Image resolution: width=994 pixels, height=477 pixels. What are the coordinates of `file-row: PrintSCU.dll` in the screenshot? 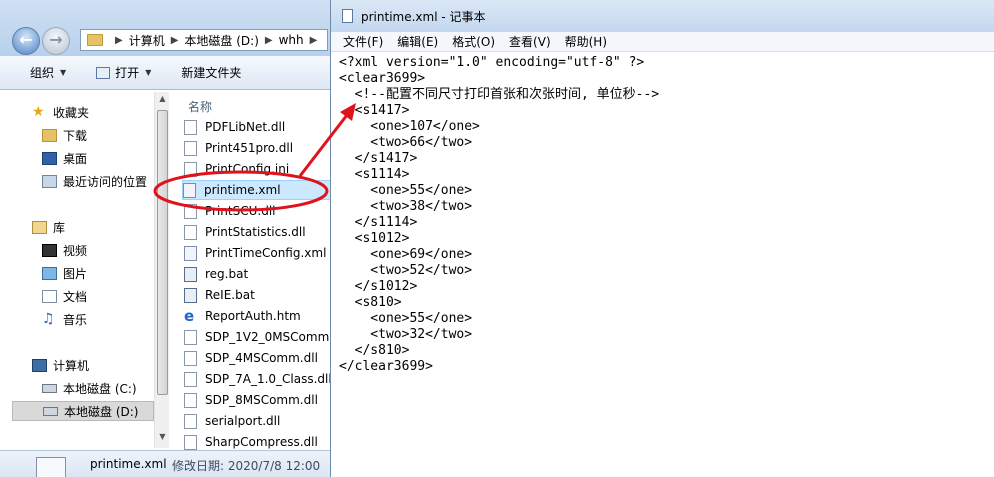 It's located at (257, 211).